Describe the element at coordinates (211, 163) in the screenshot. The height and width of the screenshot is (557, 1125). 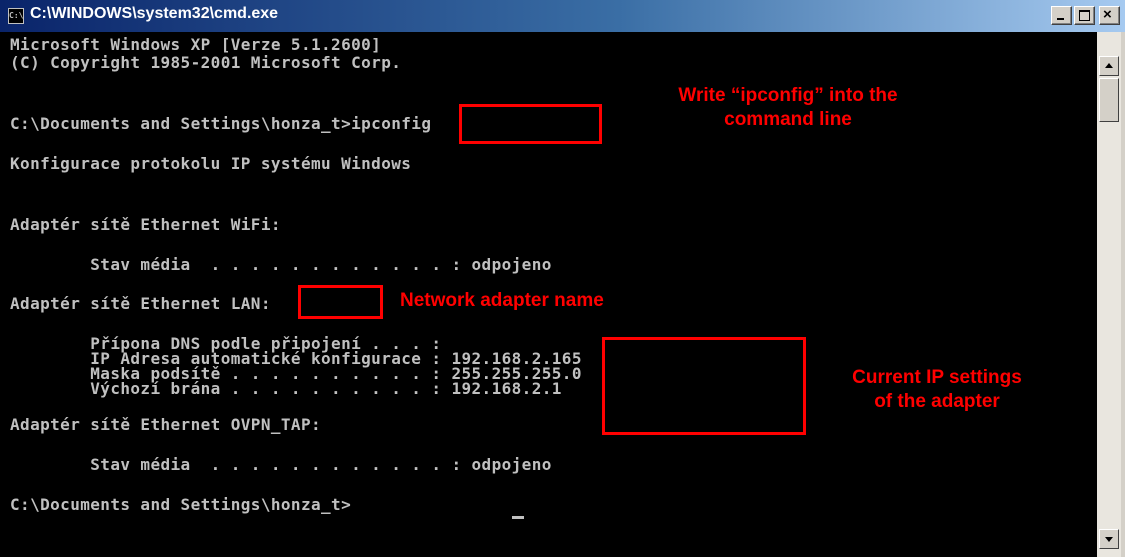
I see `console-line: Konfigurace protokolu IP systému Windows` at that location.